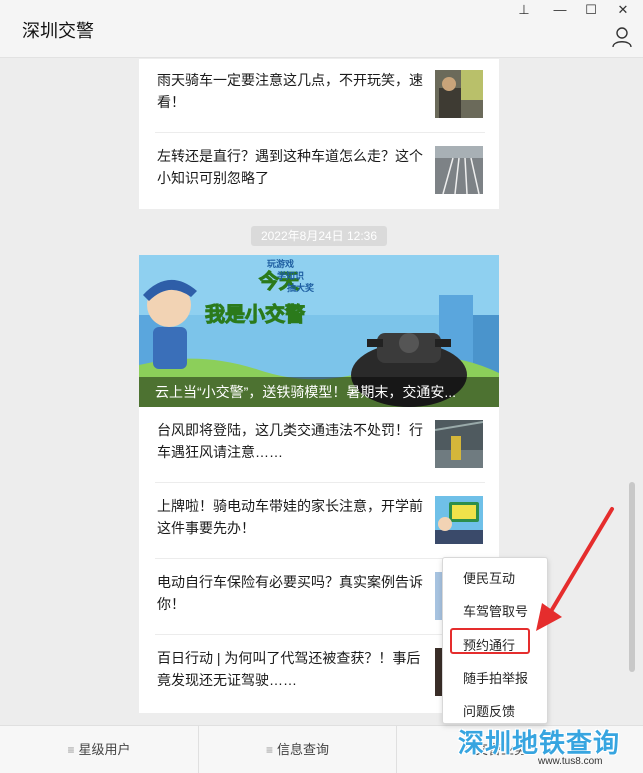 The width and height of the screenshot is (643, 773). I want to click on pin-icon: ⊥, so click(524, 10).